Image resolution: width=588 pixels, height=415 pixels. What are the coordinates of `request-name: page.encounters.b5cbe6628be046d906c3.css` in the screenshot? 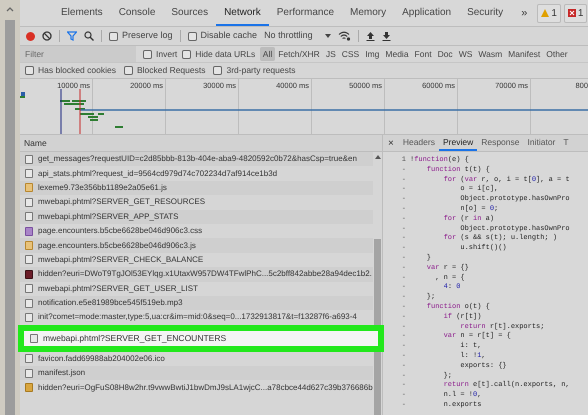 It's located at (120, 231).